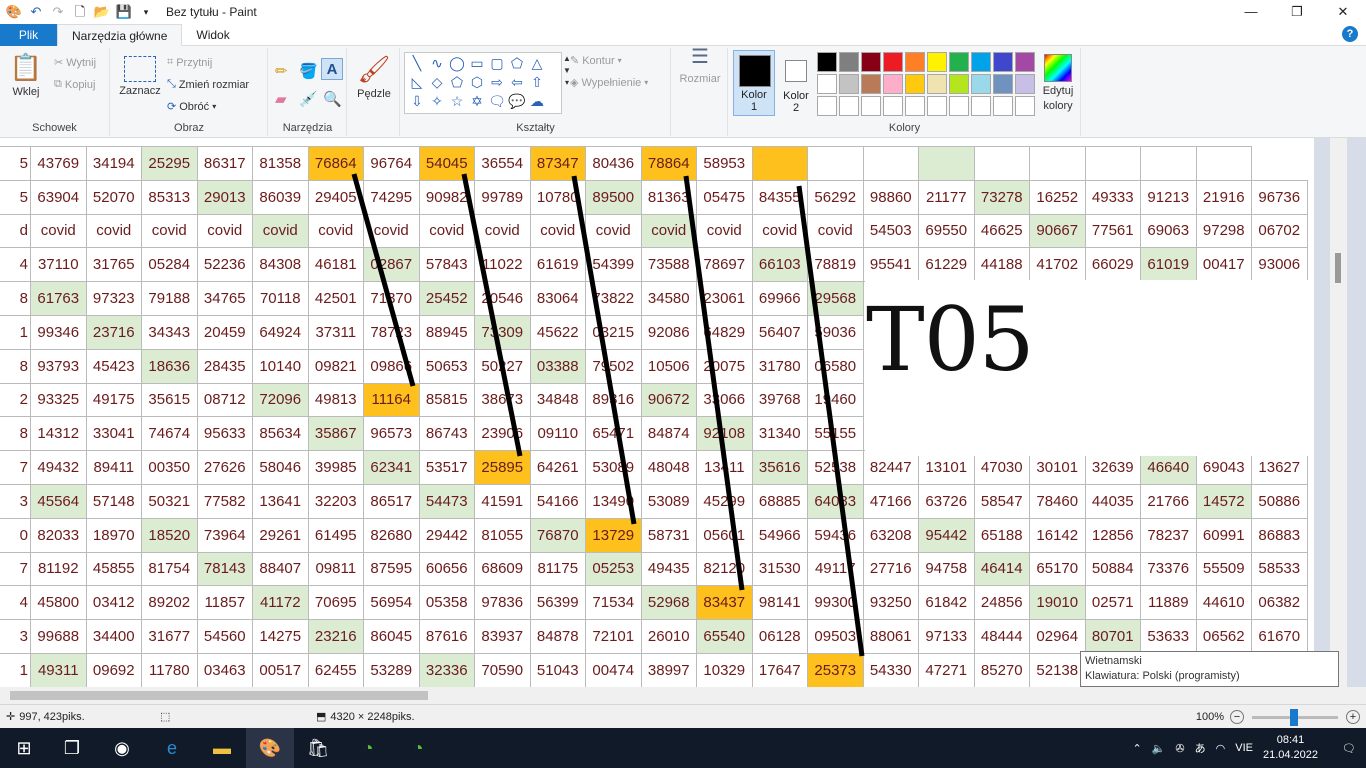 This screenshot has height=768, width=1366. I want to click on app-icon-3: ◔, so click(418, 748).